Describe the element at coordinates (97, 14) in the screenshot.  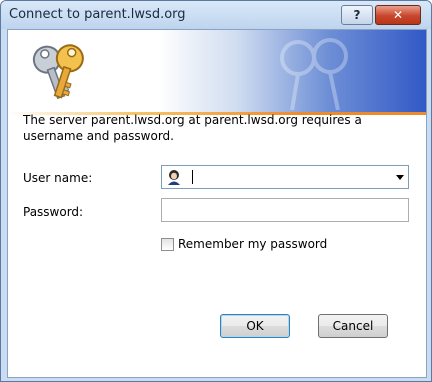
I see `dialog-title: Connect to parent.lwsd.org` at that location.